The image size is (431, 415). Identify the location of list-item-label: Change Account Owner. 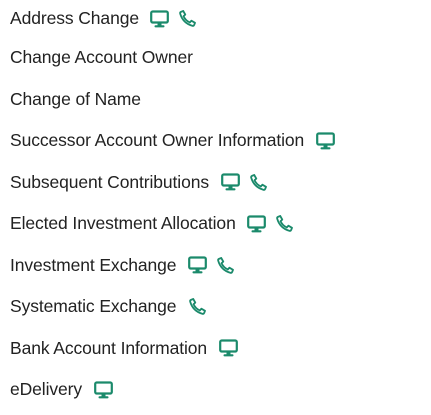
(101, 57).